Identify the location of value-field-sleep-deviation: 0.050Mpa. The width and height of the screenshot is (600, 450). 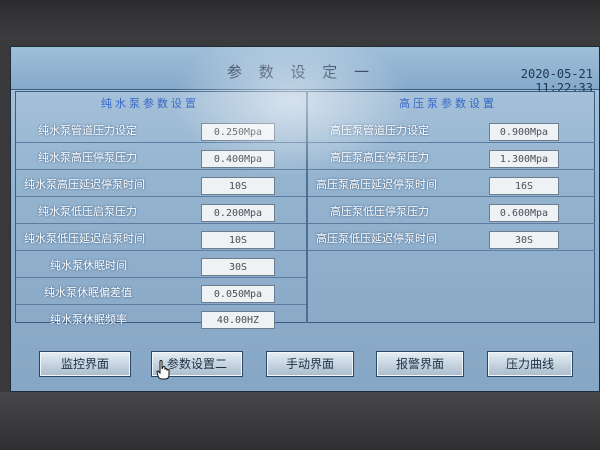
(238, 294).